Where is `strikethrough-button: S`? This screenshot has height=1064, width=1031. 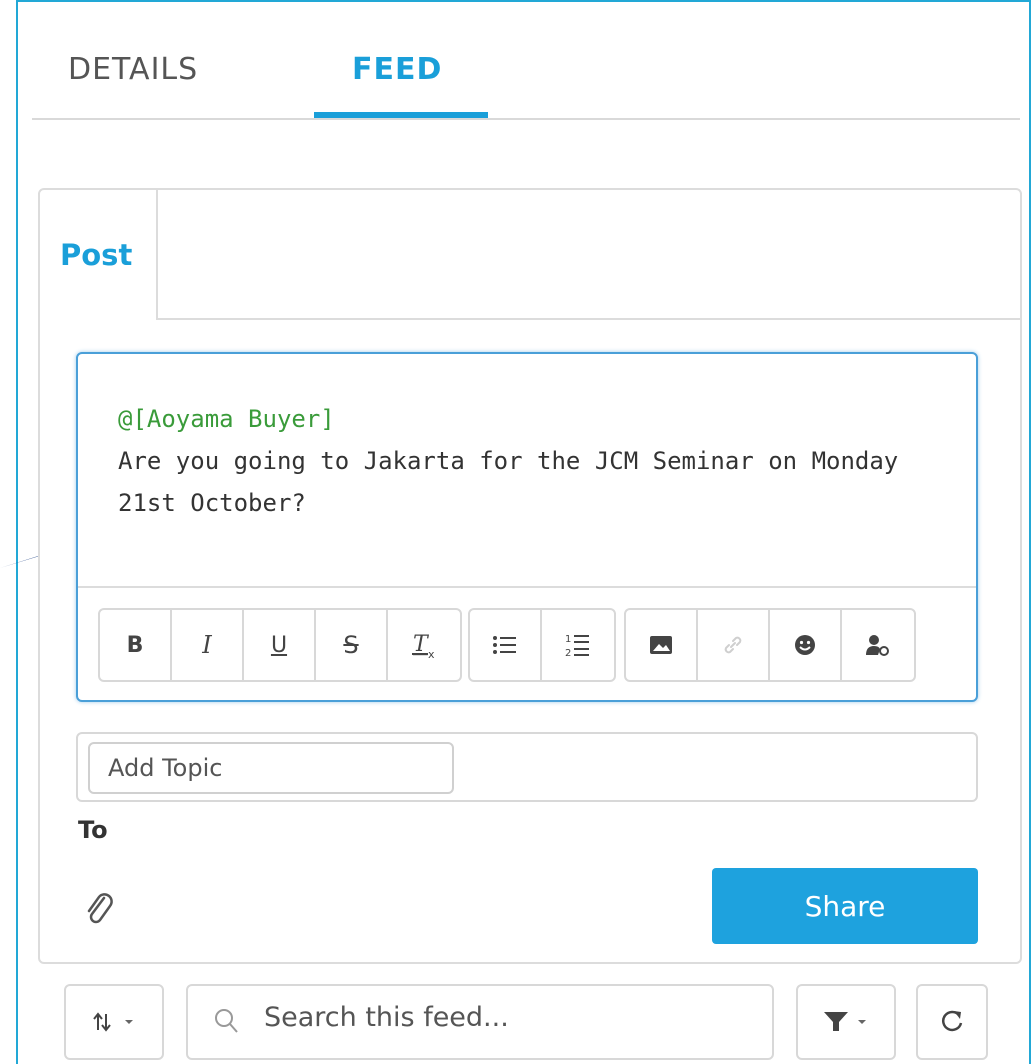
strikethrough-button: S is located at coordinates (352, 645).